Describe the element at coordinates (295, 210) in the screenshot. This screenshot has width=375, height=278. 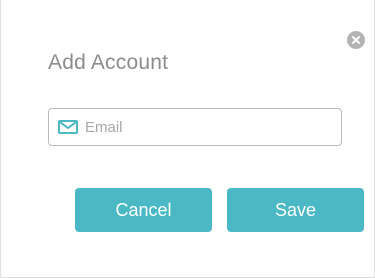
I see `save-button: Save` at that location.